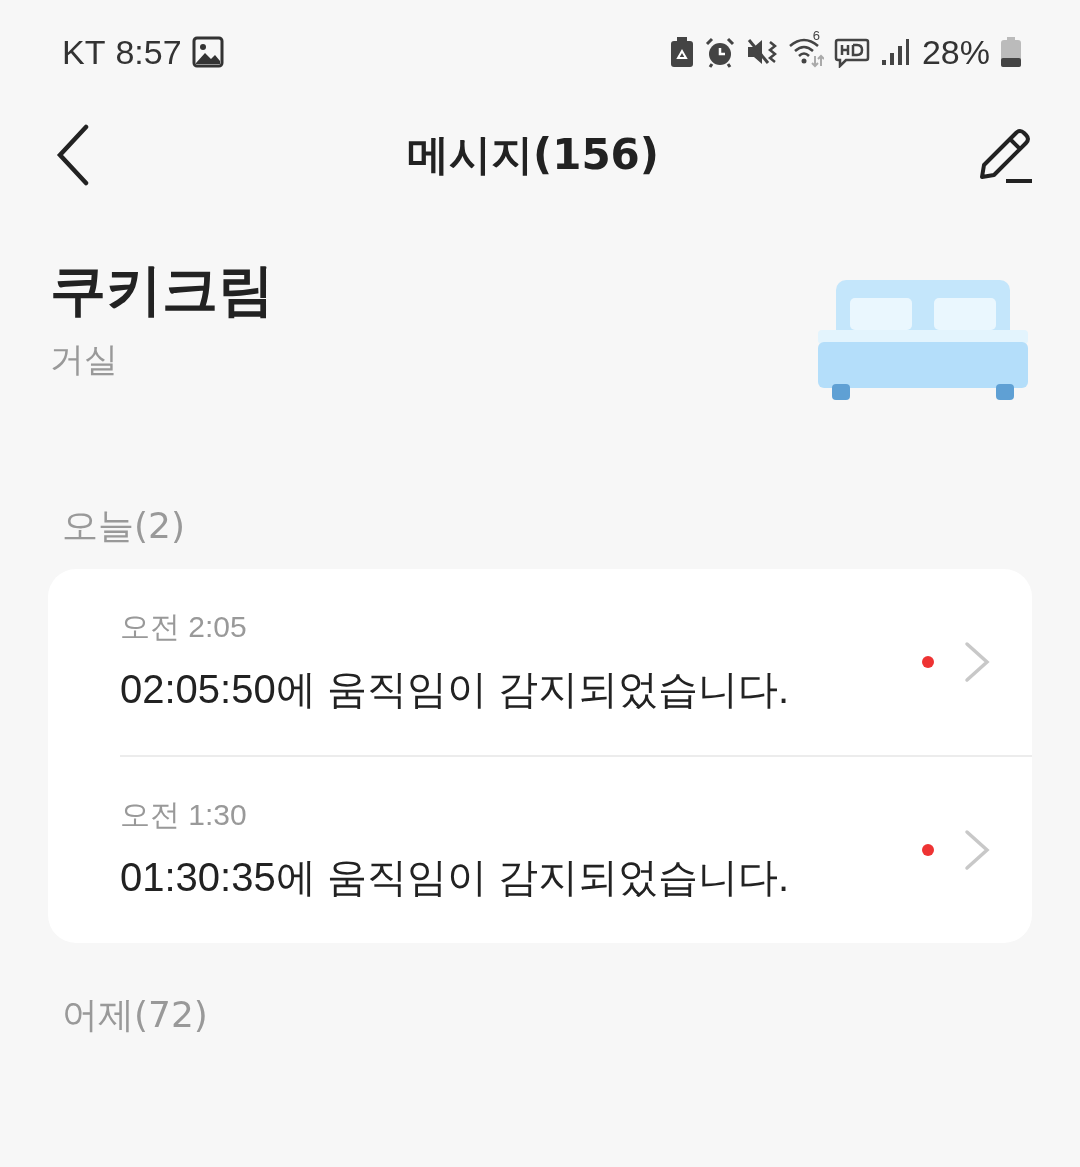  Describe the element at coordinates (955, 52) in the screenshot. I see `battery-percentage: 28%` at that location.